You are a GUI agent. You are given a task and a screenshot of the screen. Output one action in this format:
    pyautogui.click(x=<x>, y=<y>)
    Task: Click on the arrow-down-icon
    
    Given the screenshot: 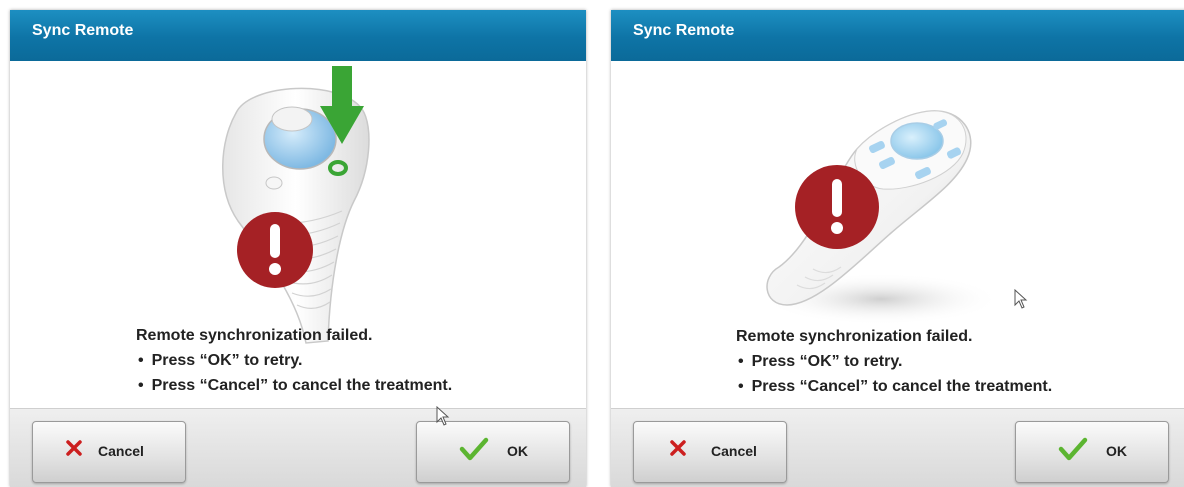 What is the action you would take?
    pyautogui.click(x=342, y=105)
    